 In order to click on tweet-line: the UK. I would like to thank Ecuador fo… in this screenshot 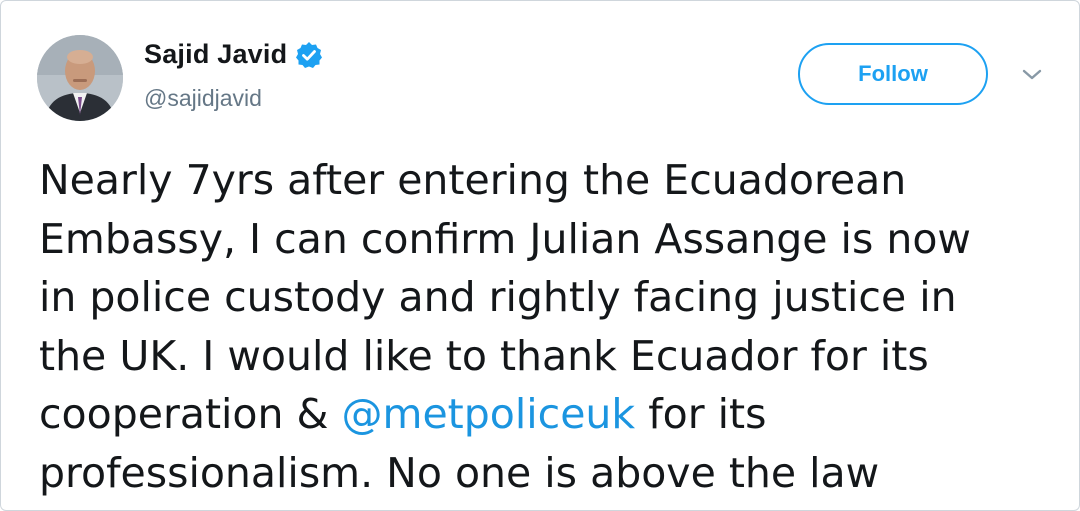, I will do `click(484, 355)`.